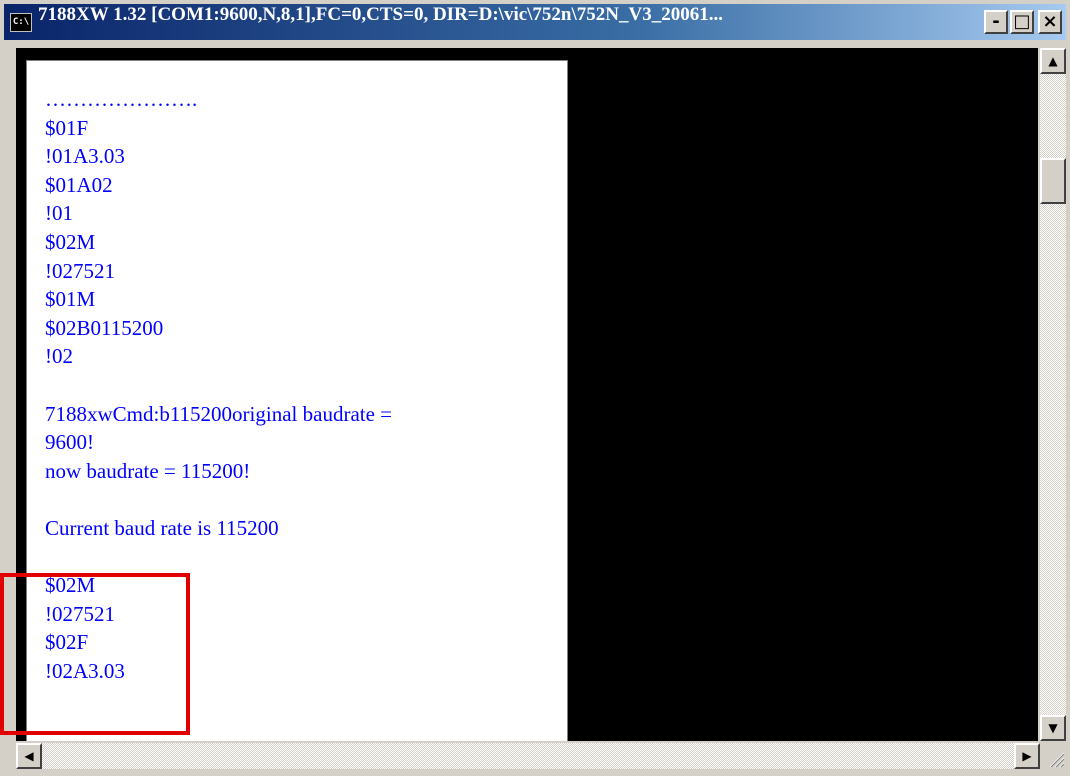  I want to click on output-line: !01, so click(59, 213).